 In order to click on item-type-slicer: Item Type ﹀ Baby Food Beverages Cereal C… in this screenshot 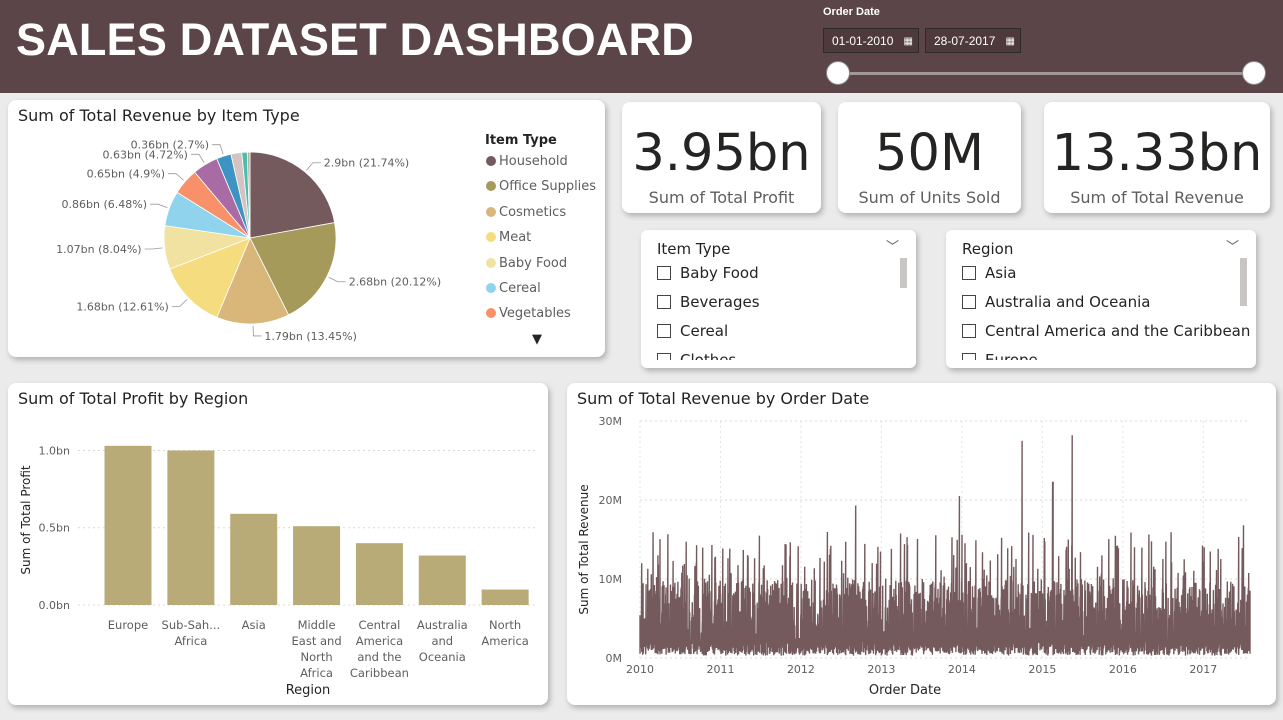, I will do `click(778, 299)`.